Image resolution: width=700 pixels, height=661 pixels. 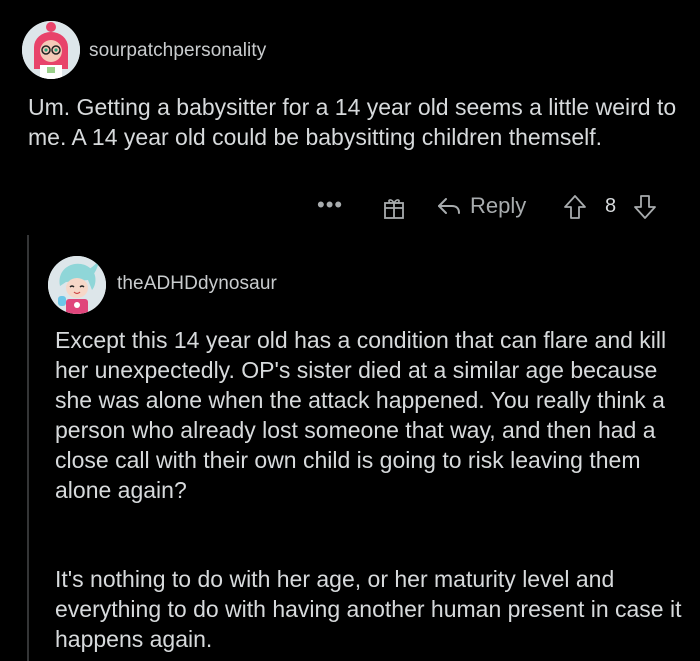 I want to click on thread-collapse-line, so click(x=28, y=448).